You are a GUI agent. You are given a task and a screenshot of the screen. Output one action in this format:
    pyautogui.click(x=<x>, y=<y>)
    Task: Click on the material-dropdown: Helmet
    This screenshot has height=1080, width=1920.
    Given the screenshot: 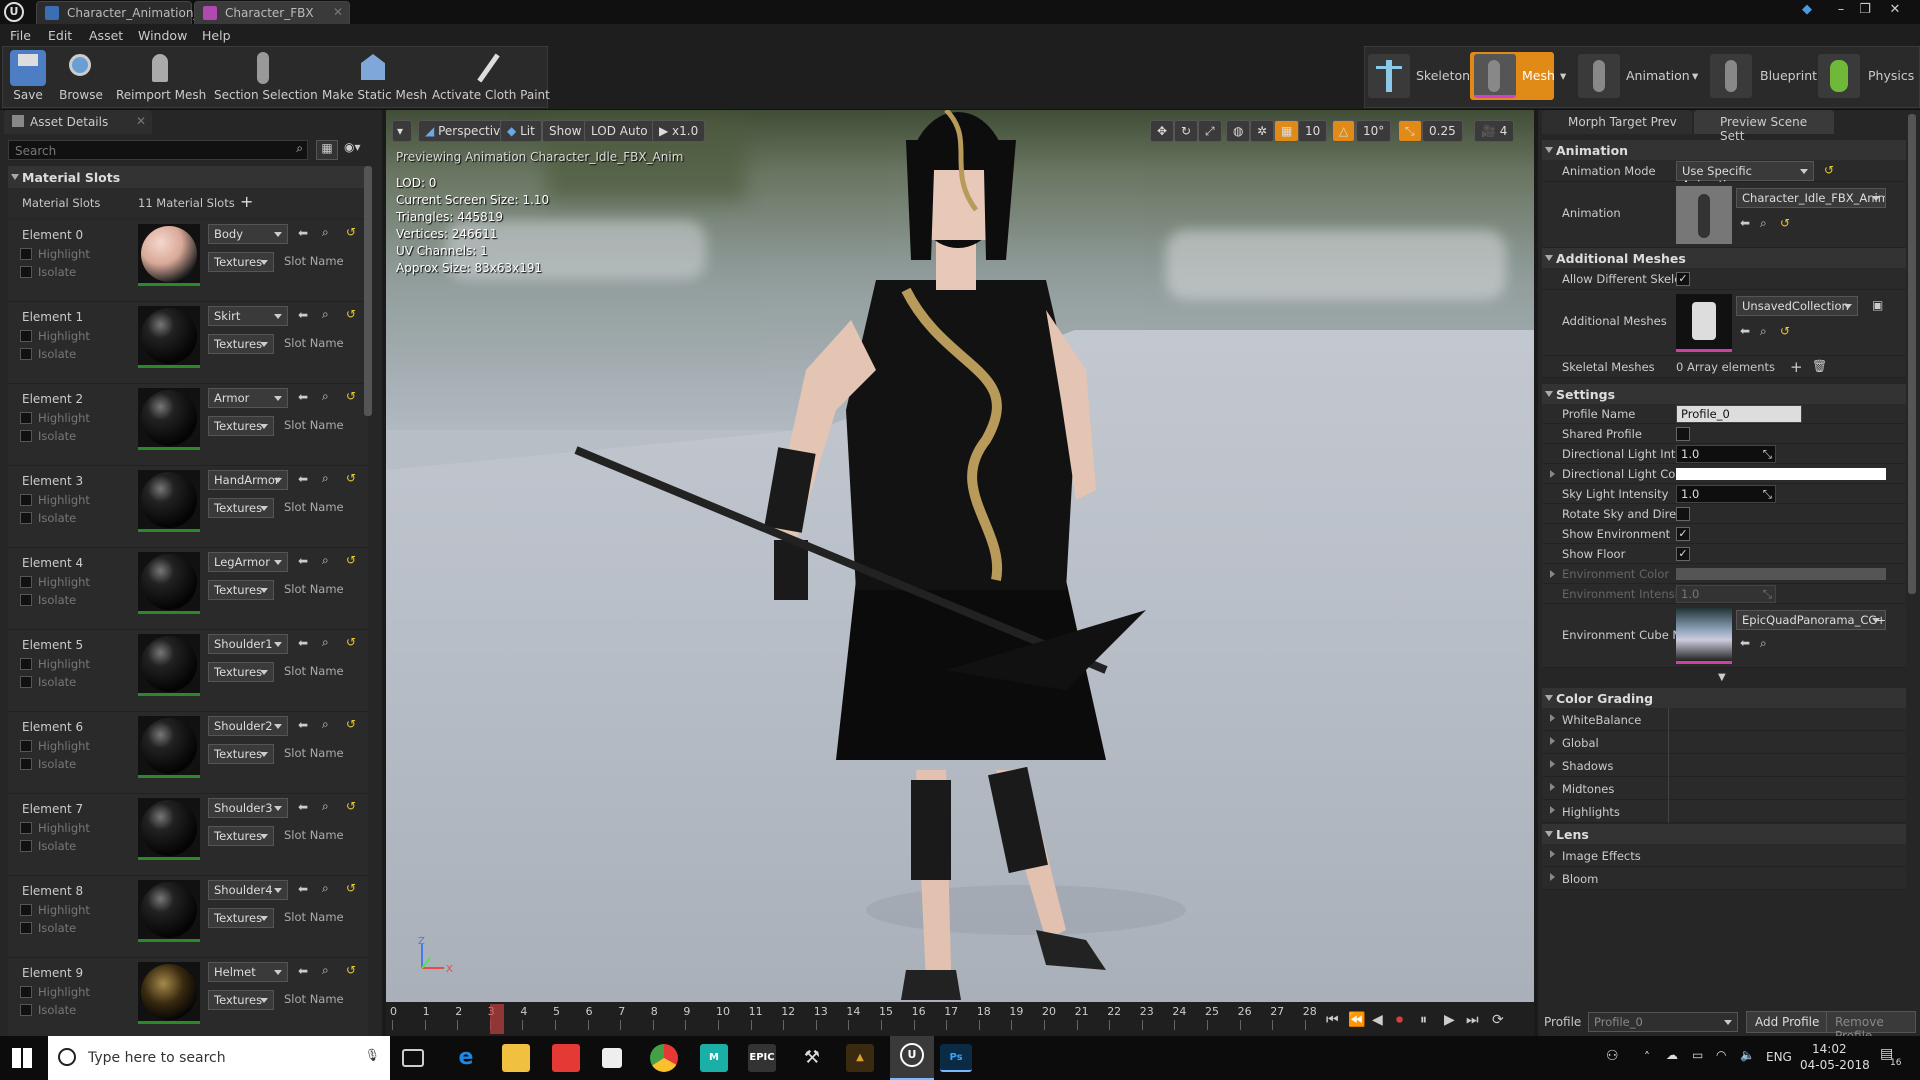 What is the action you would take?
    pyautogui.click(x=248, y=972)
    